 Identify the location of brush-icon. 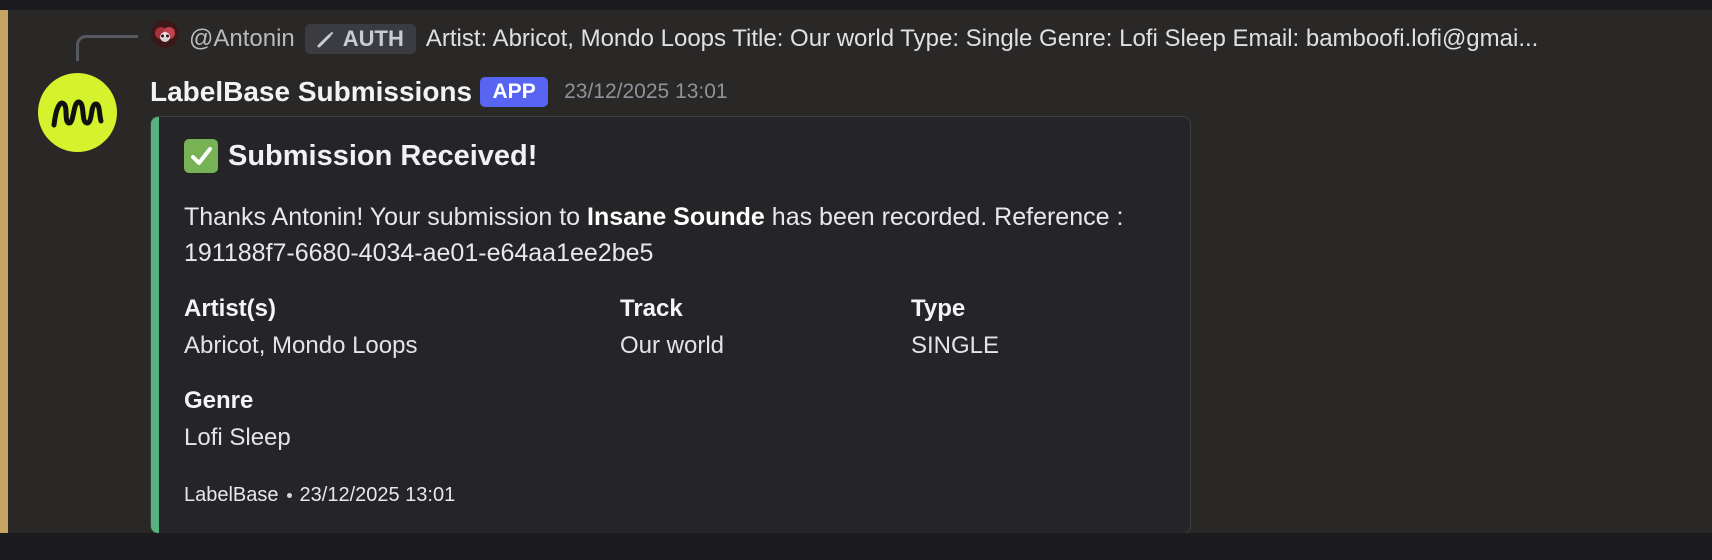
(325, 40).